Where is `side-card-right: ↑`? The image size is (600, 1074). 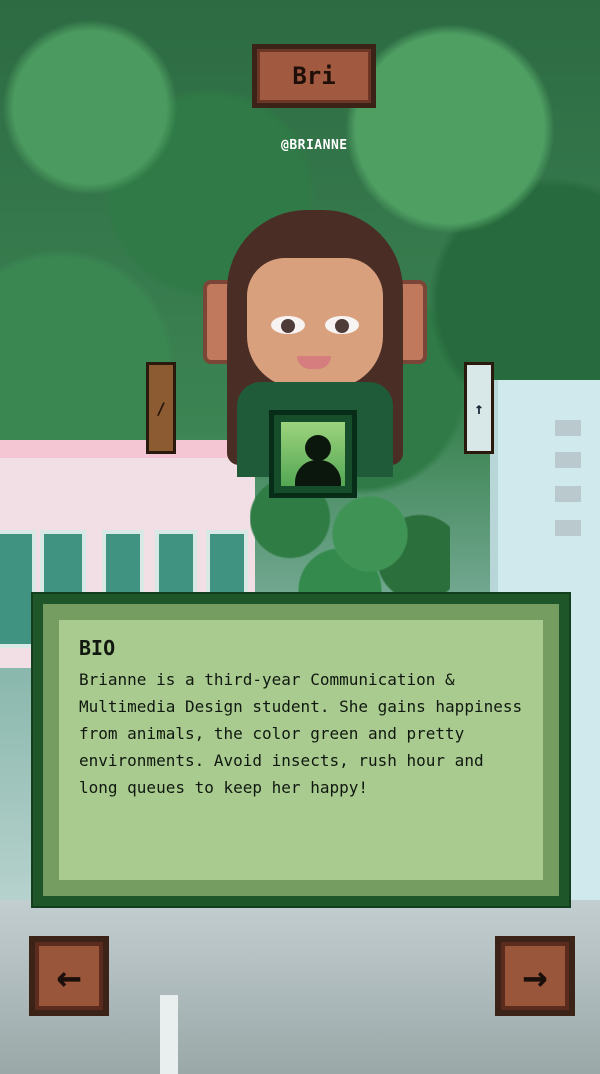 side-card-right: ↑ is located at coordinates (479, 408).